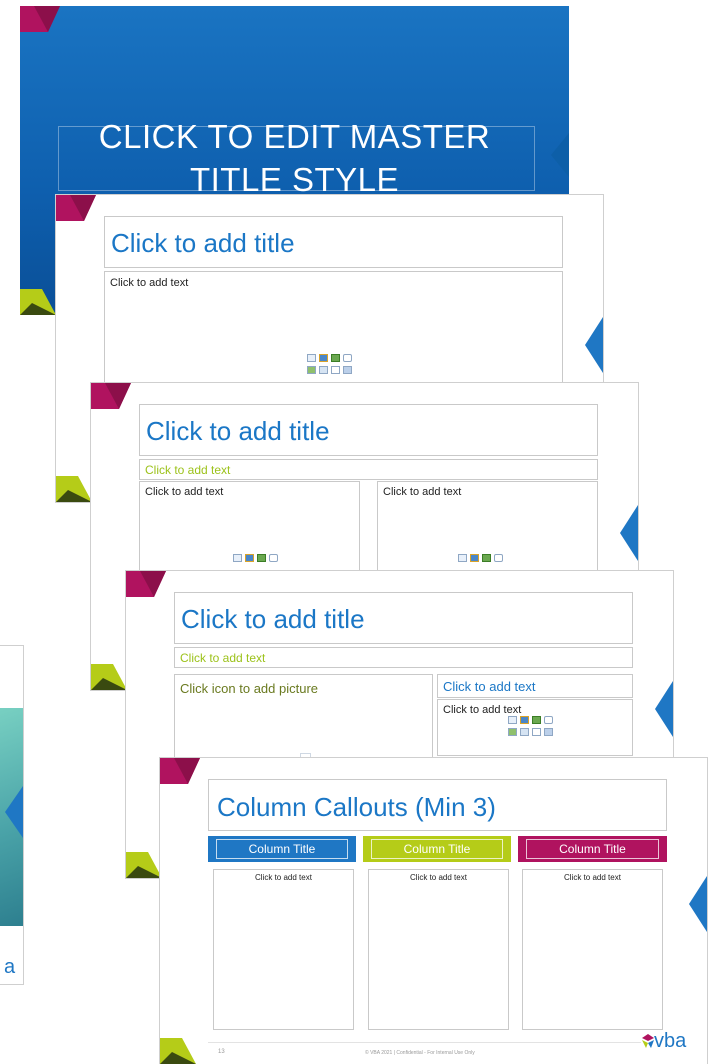 Image resolution: width=713 pixels, height=1064 pixels. Describe the element at coordinates (249, 688) in the screenshot. I see `picture-placeholder-text: Click icon to add picture` at that location.